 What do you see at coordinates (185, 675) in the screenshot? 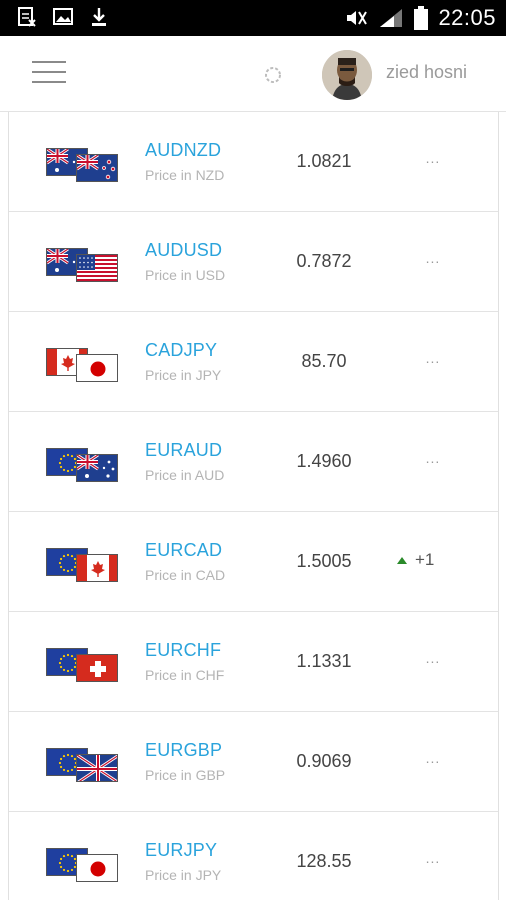
I see `pair-subtitle: Price in CHF` at bounding box center [185, 675].